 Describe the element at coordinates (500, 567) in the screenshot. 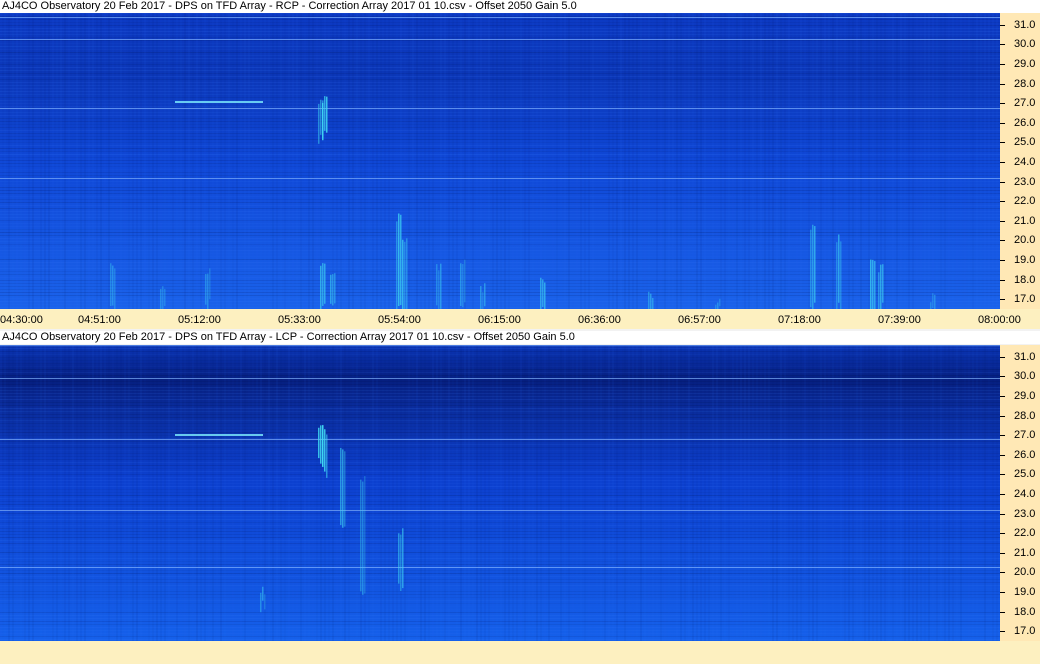

I see `interference-line` at that location.